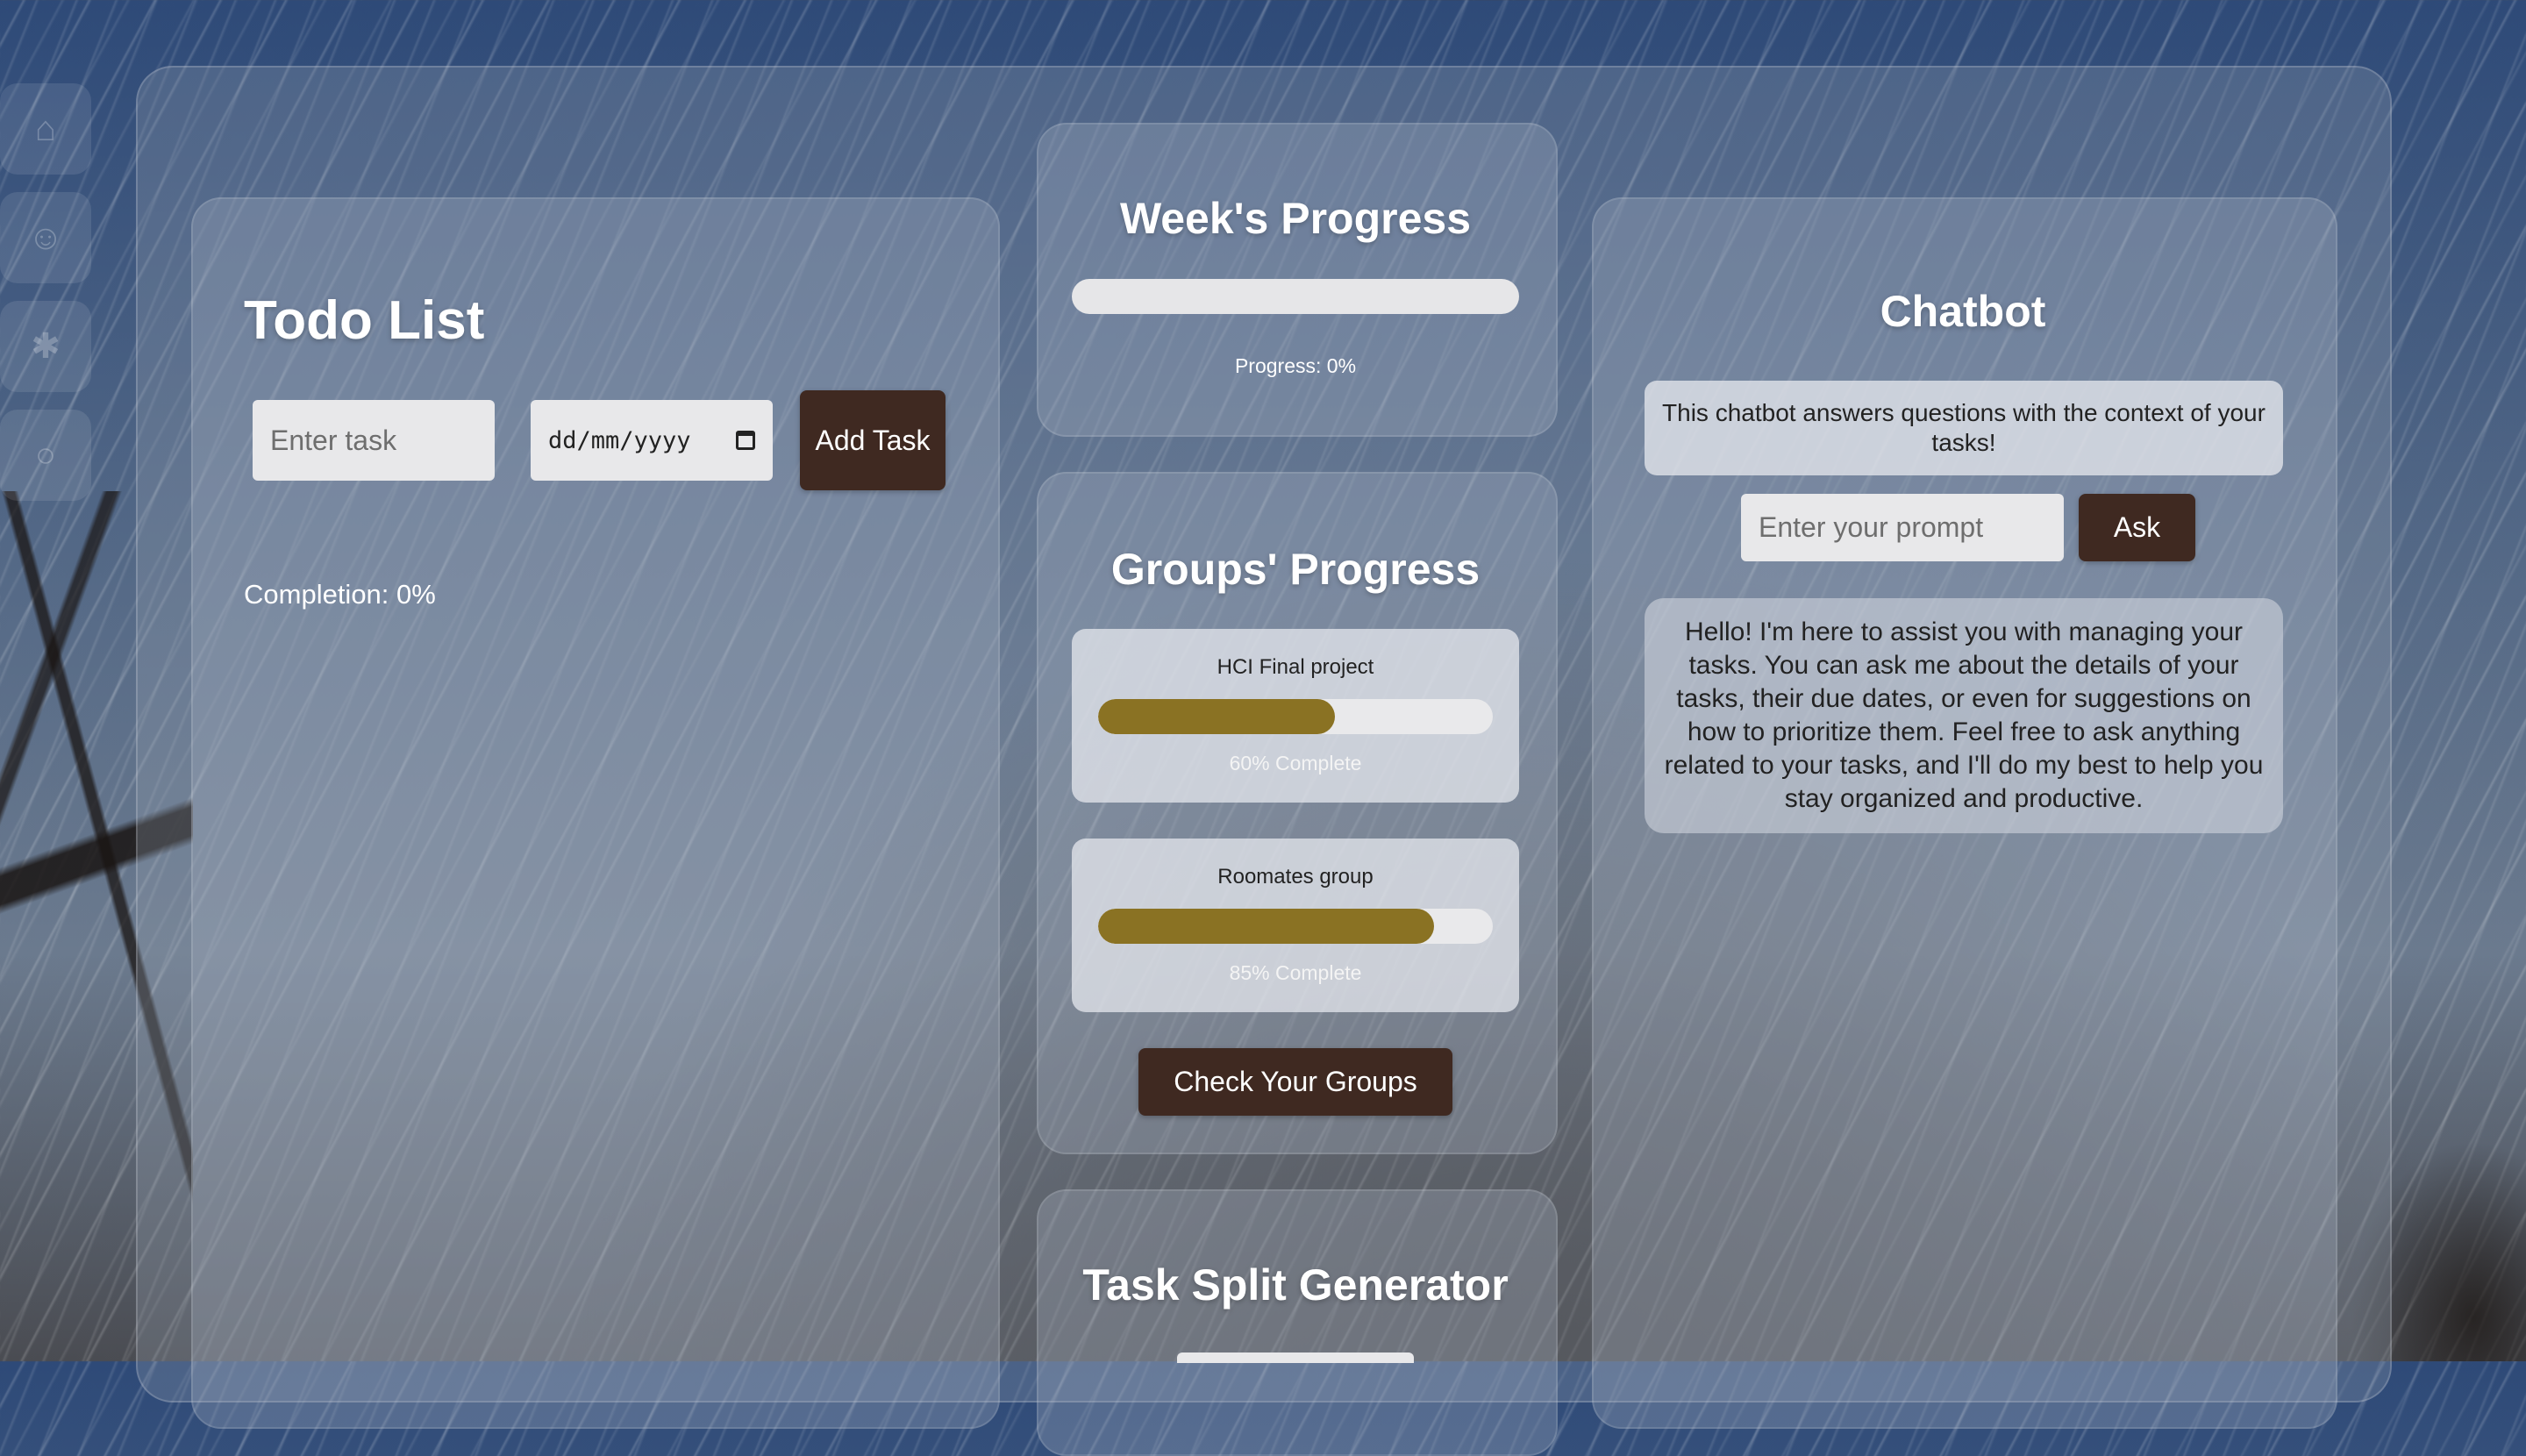 The width and height of the screenshot is (2526, 1456). I want to click on week-progress-bar, so click(1295, 296).